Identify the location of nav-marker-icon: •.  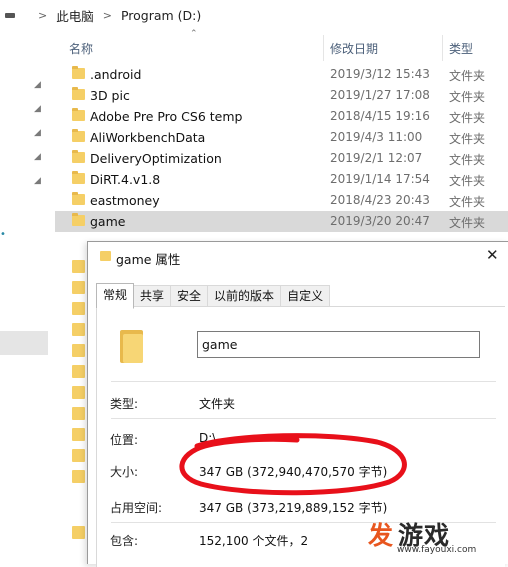
(3, 234).